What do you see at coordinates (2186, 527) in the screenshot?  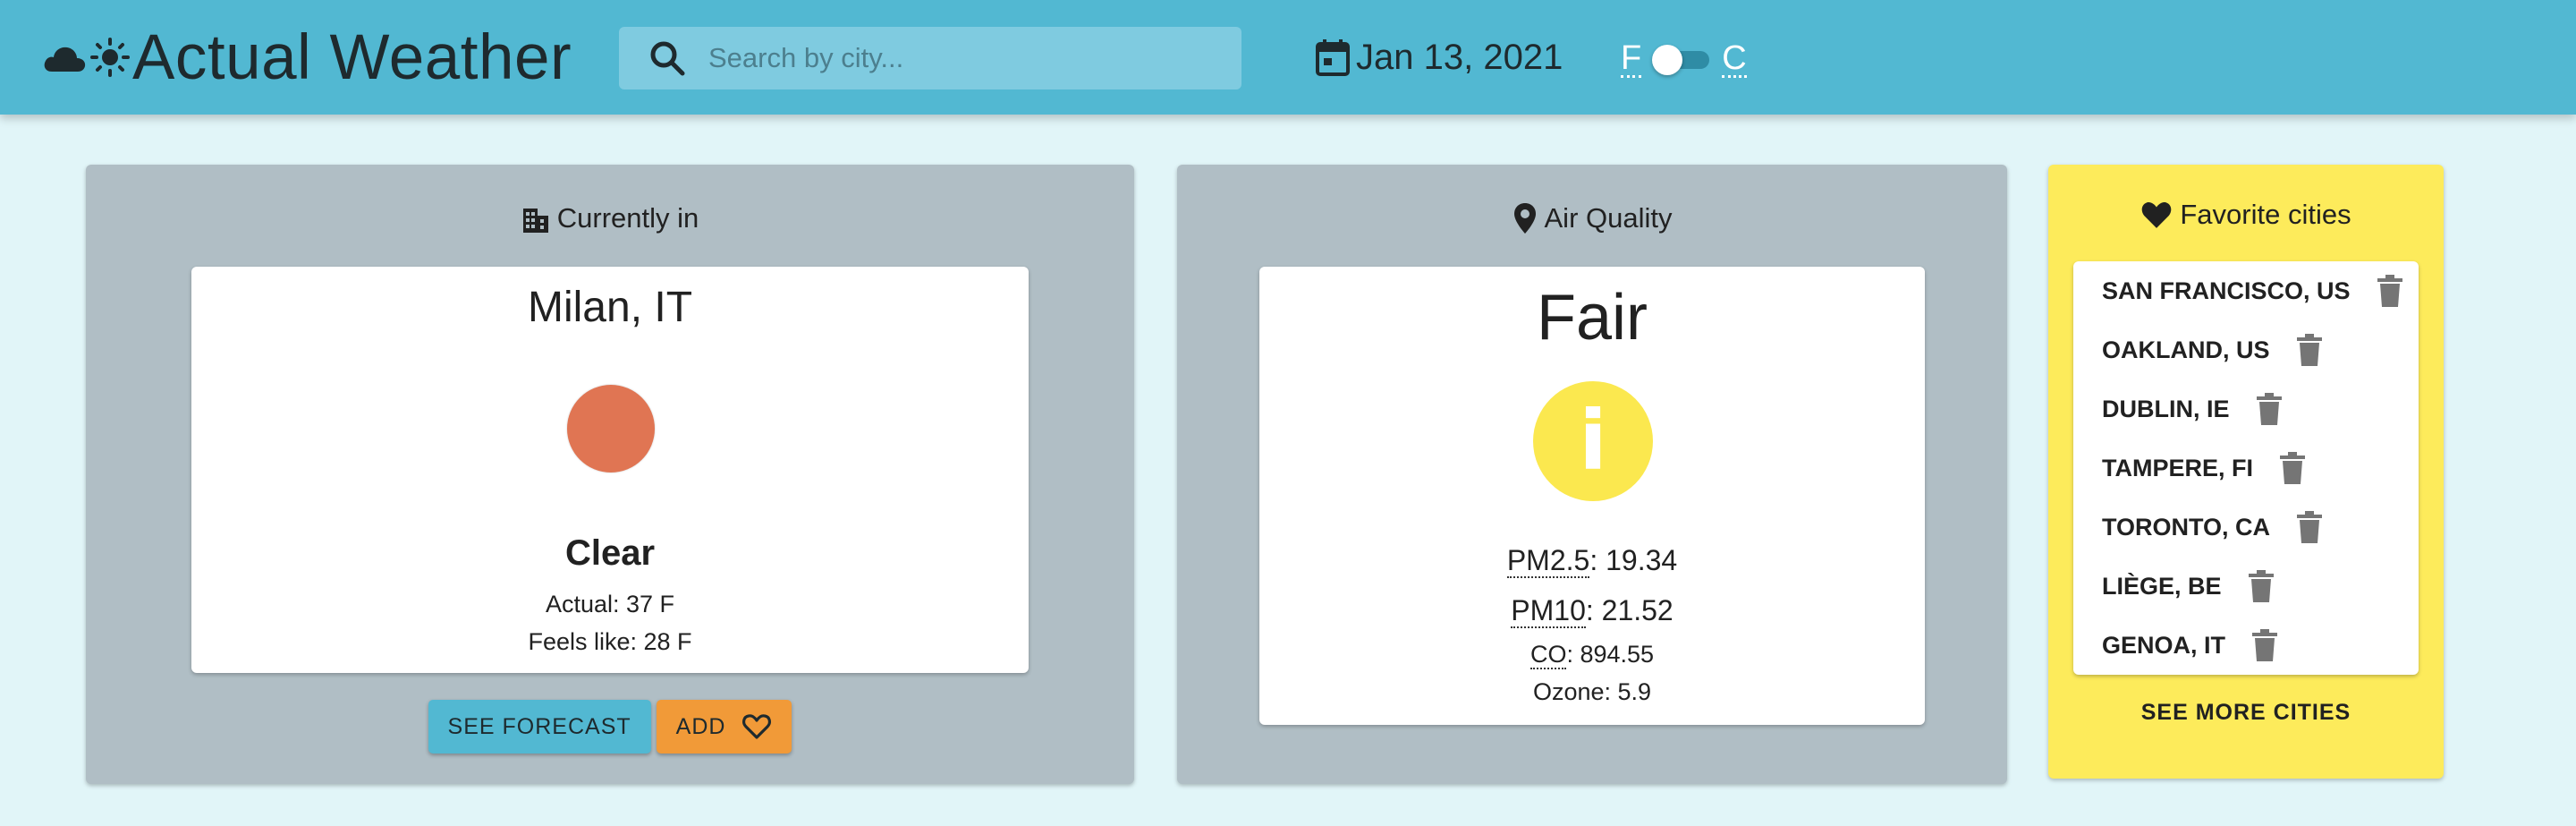 I see `favorite-city-name: TORONTO, CA` at bounding box center [2186, 527].